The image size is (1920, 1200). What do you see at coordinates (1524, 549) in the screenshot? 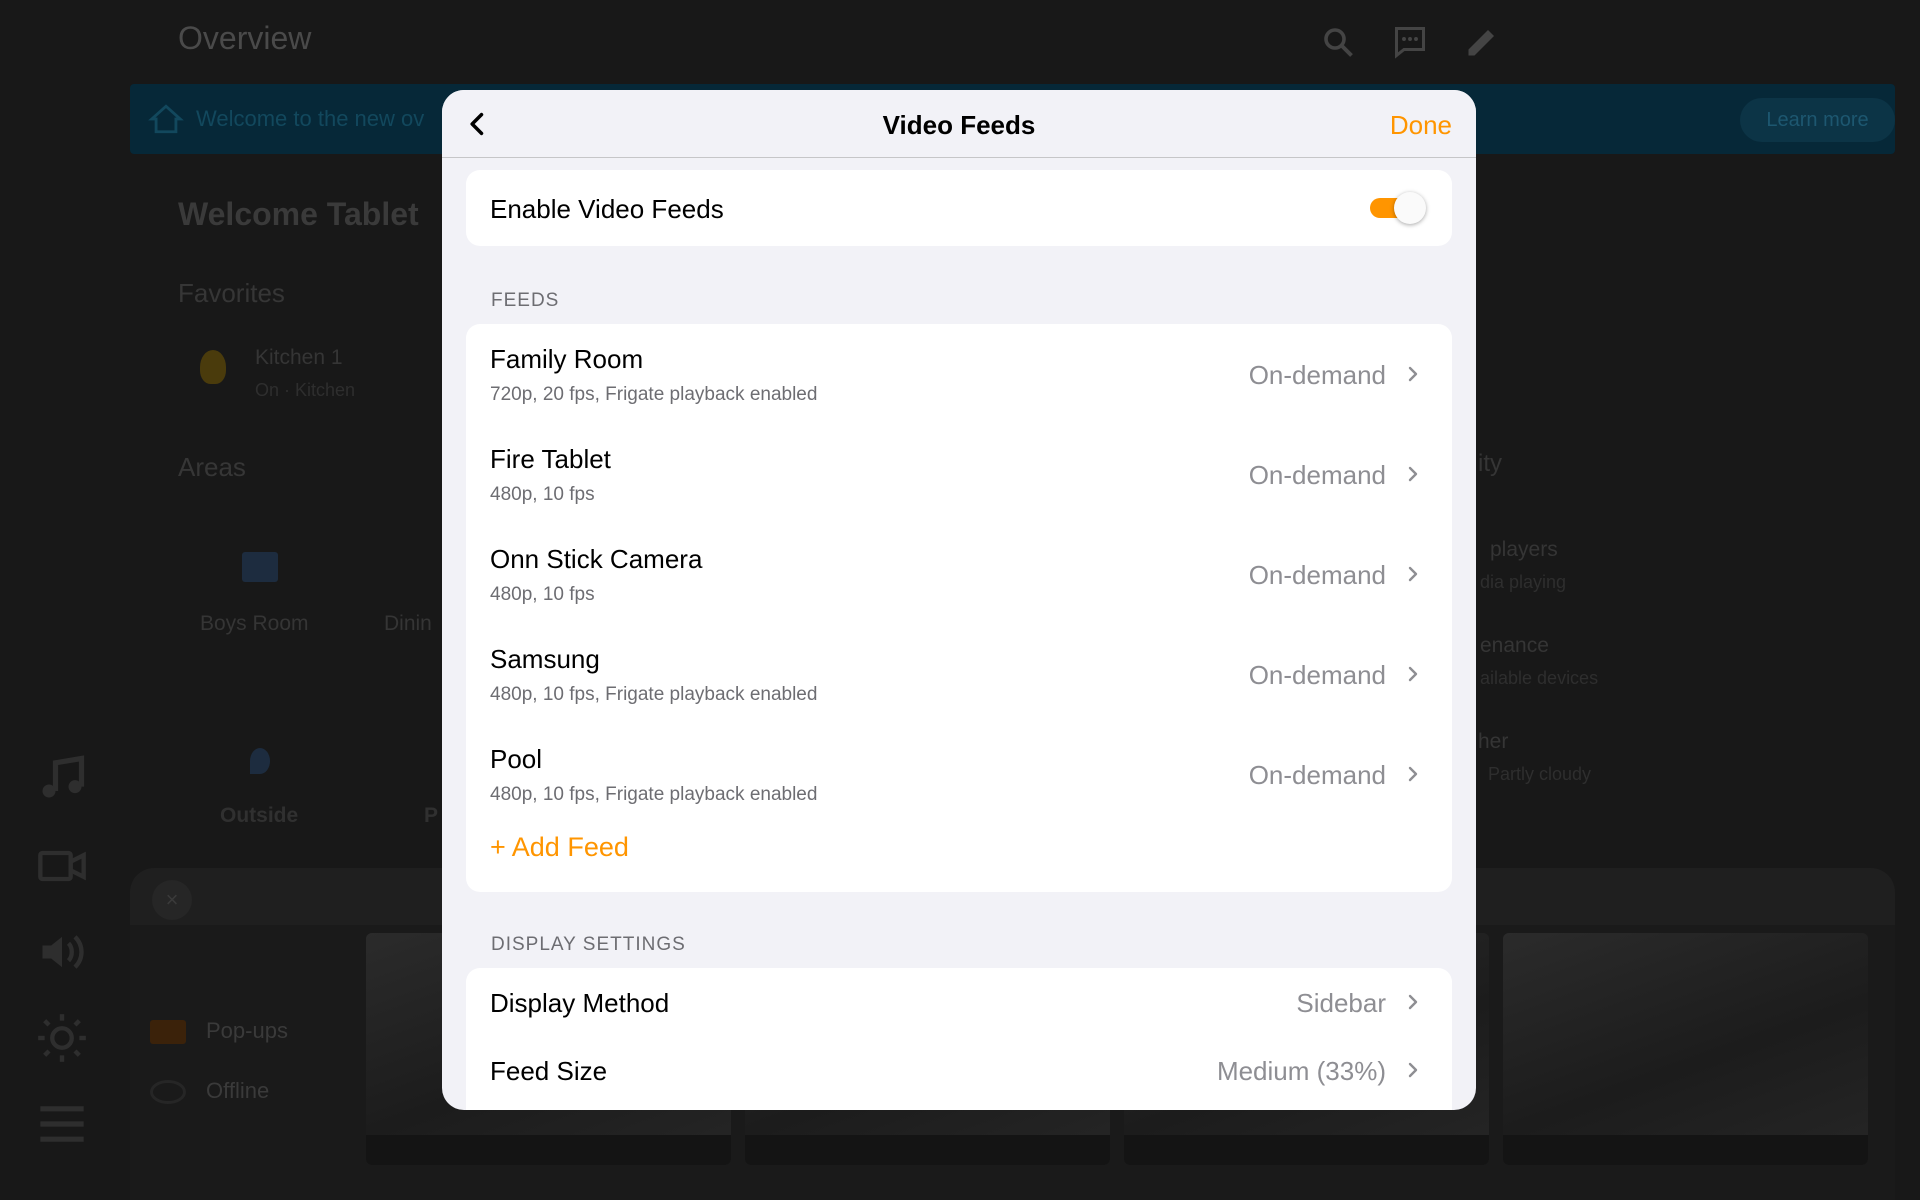
I see `media-players-label: players` at bounding box center [1524, 549].